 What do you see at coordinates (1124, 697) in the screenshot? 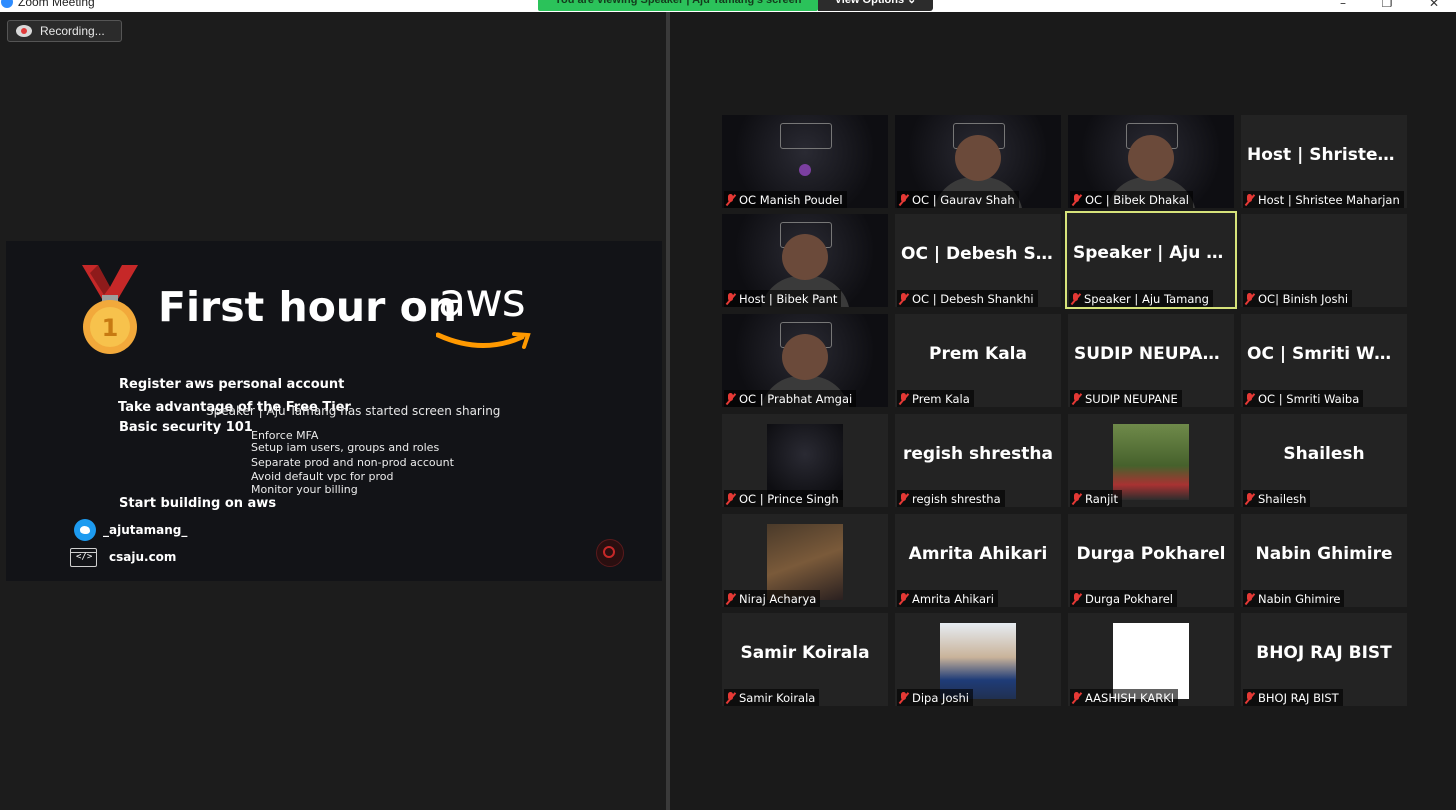
I see `participant-name-label: AASHISH KARKI` at bounding box center [1124, 697].